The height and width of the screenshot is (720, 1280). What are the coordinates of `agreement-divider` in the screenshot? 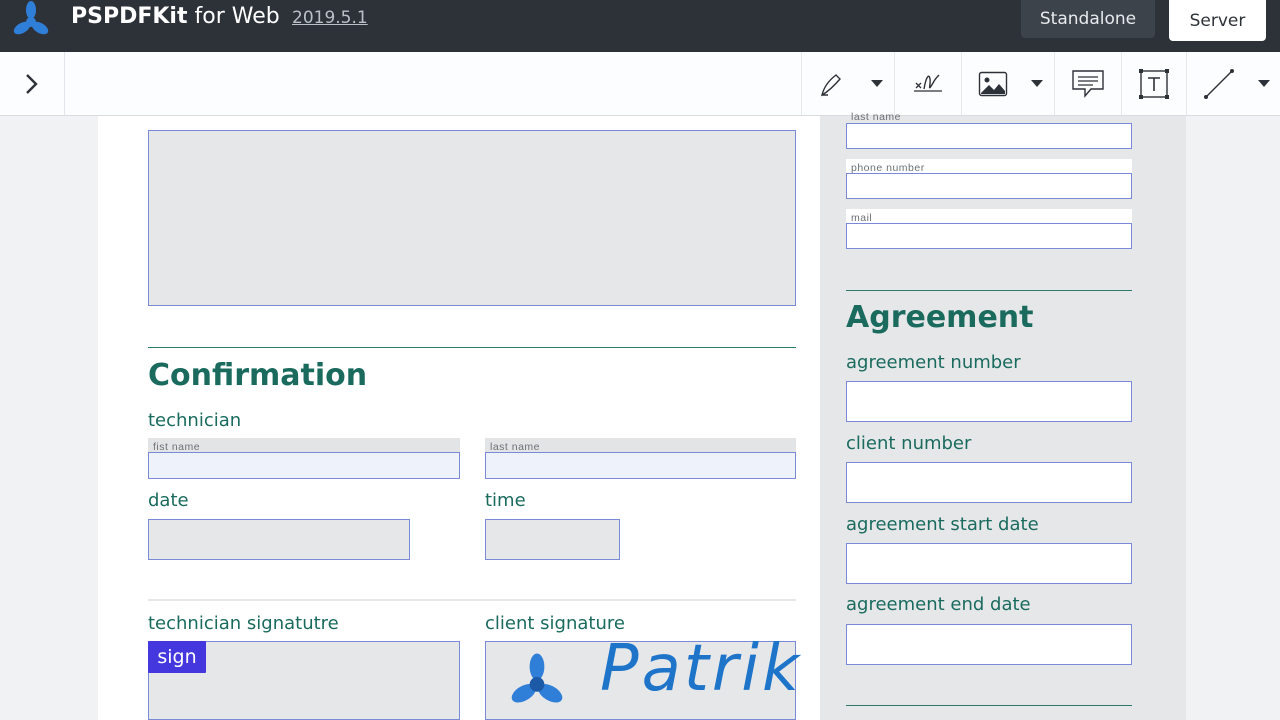 It's located at (989, 290).